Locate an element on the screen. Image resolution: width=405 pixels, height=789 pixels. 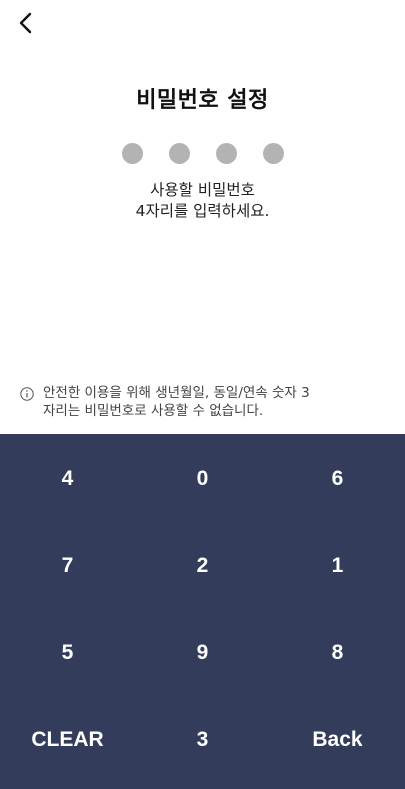
key-0: 0 is located at coordinates (202, 478).